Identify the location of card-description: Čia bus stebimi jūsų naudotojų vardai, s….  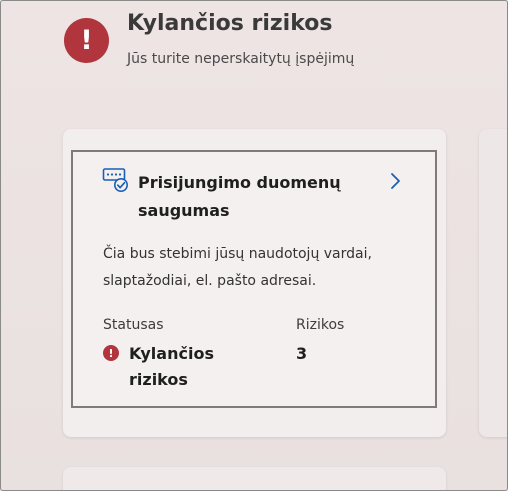
(237, 267).